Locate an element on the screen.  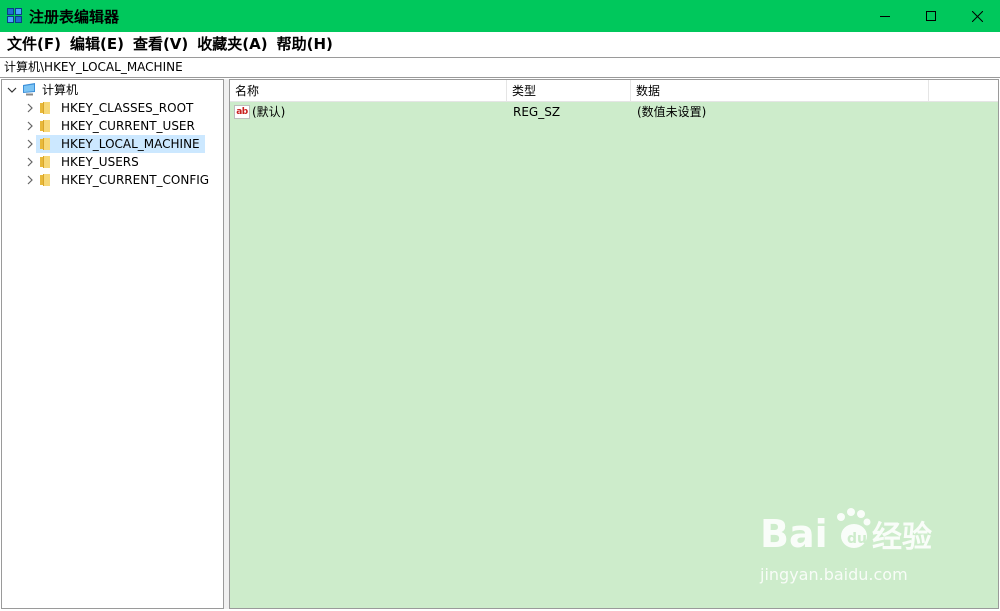
close-button is located at coordinates (977, 16).